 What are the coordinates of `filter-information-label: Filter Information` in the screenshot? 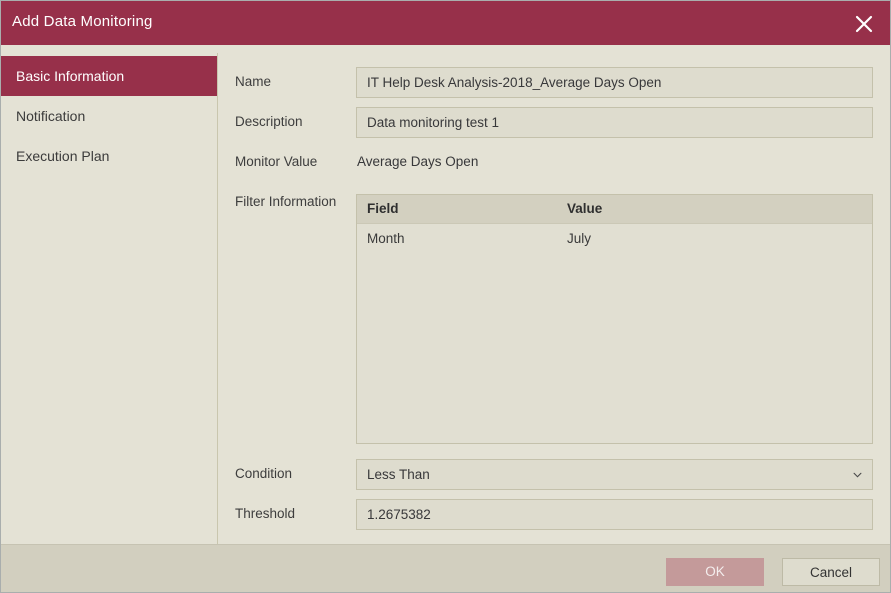 It's located at (286, 201).